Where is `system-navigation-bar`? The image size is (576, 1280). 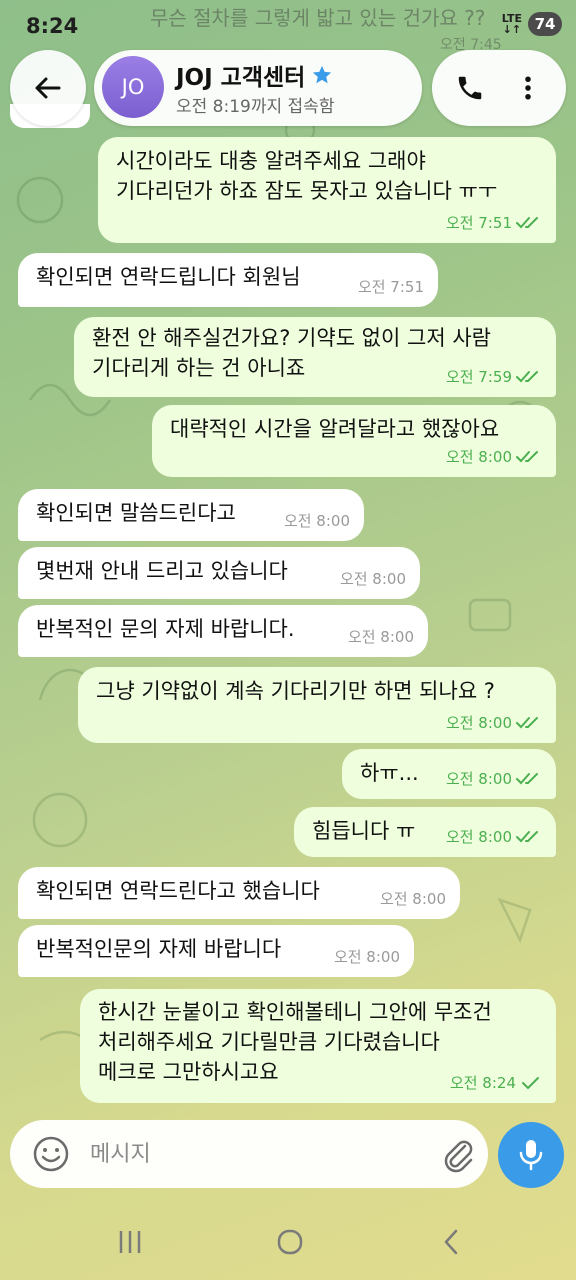 system-navigation-bar is located at coordinates (288, 1240).